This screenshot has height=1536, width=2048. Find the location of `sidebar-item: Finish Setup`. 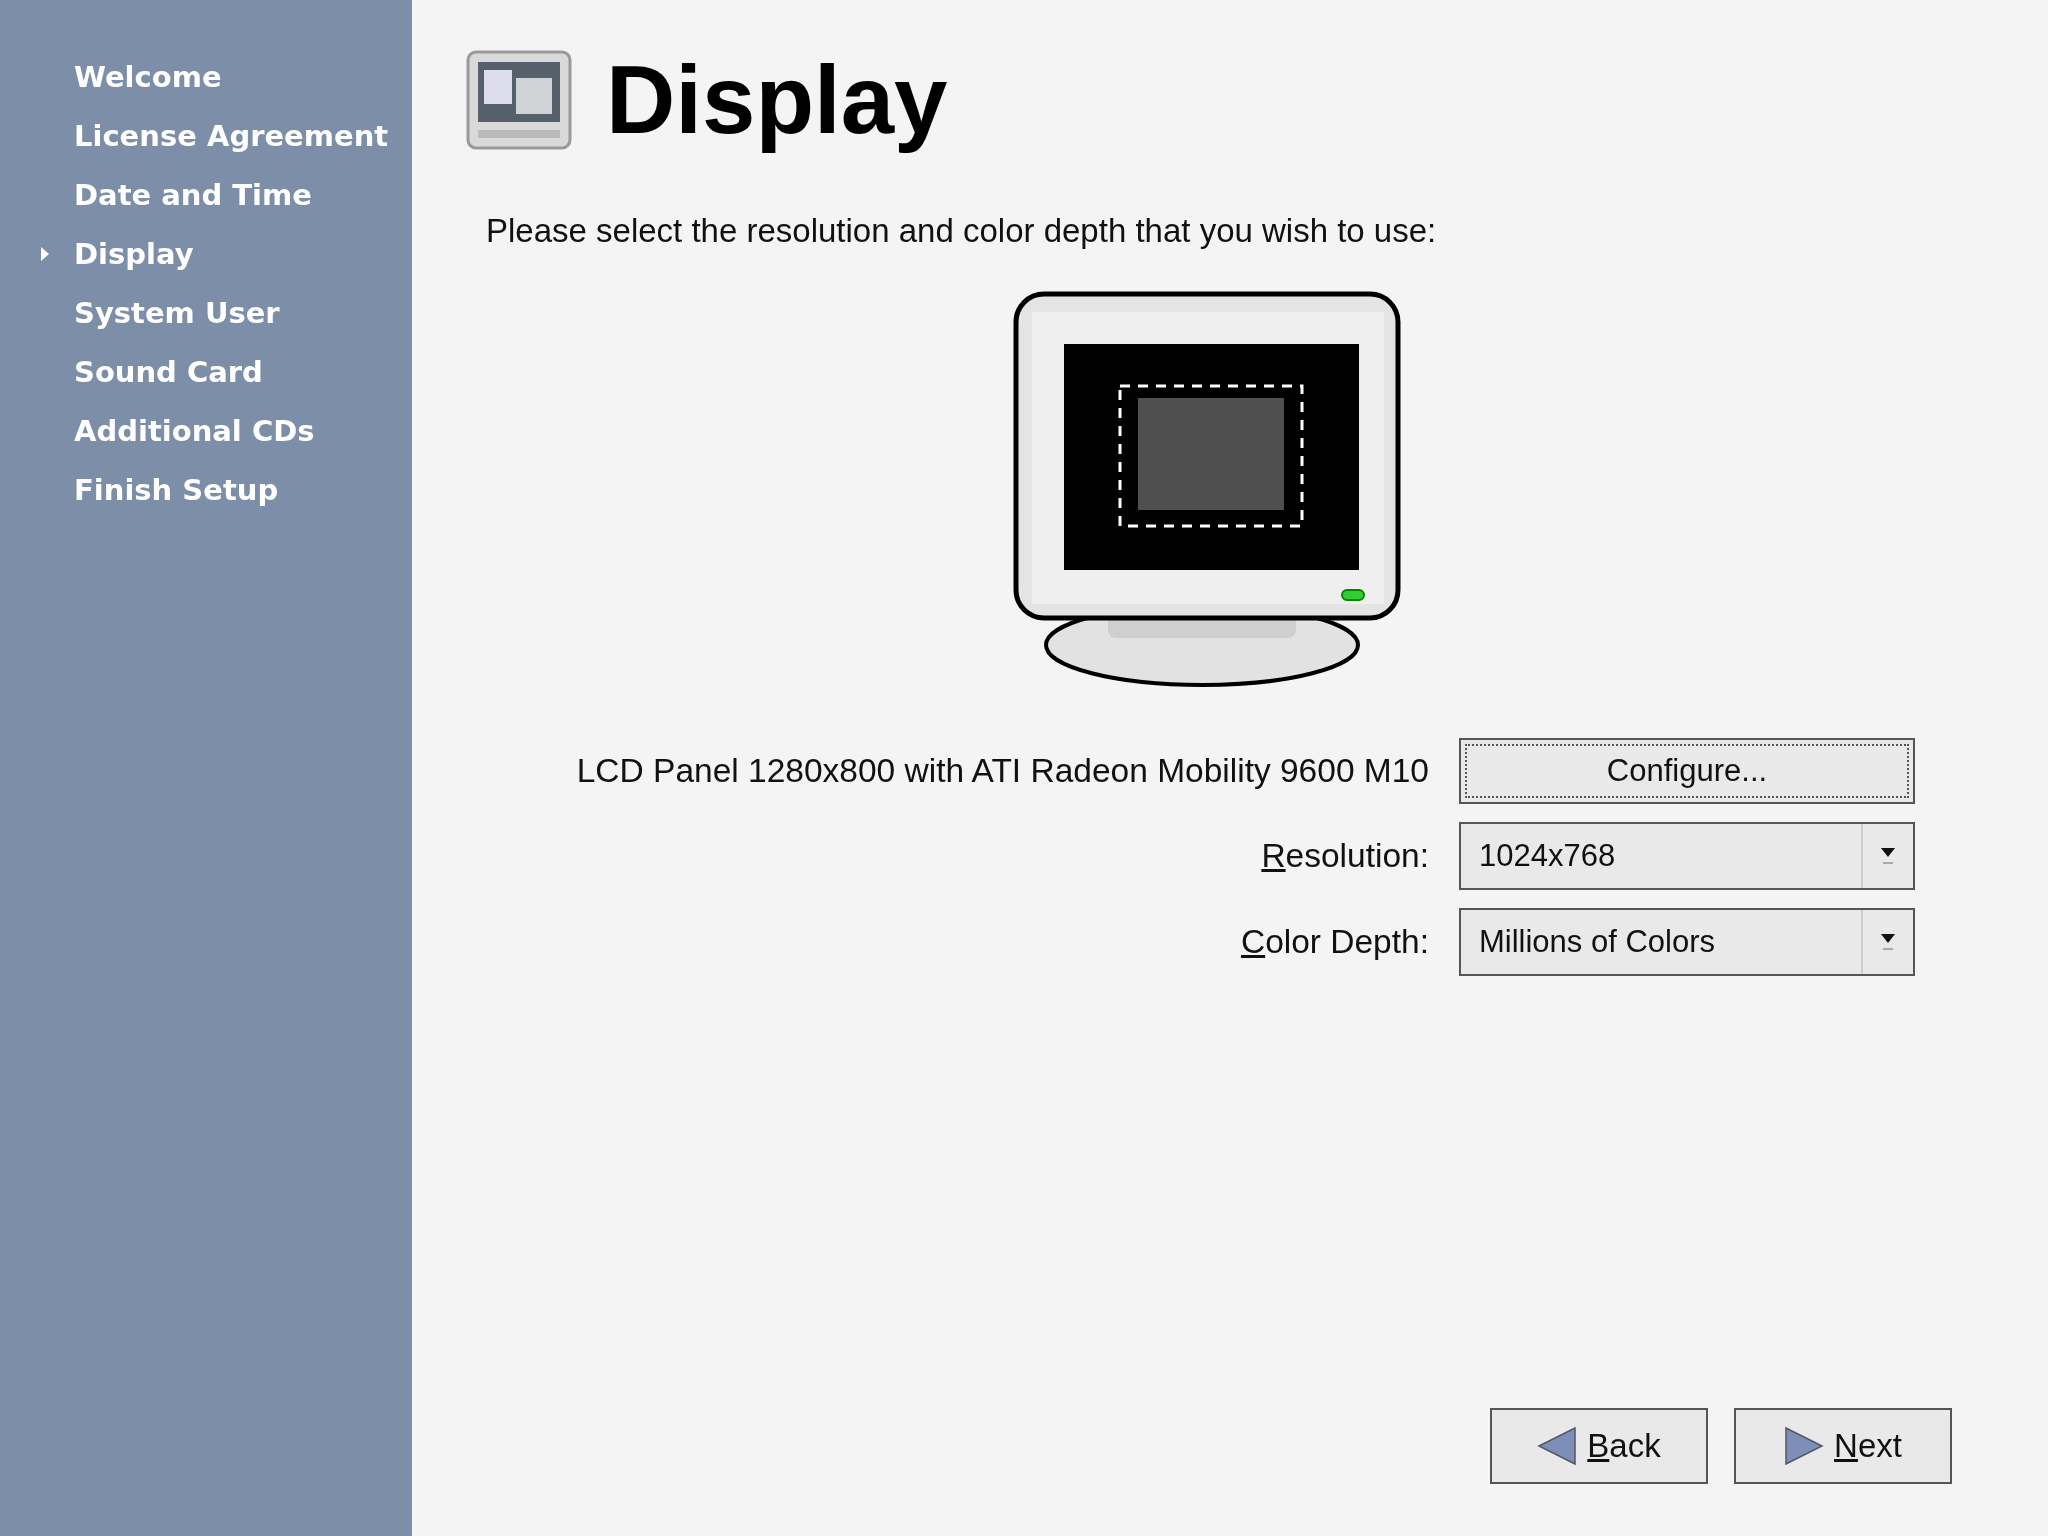

sidebar-item: Finish Setup is located at coordinates (176, 489).